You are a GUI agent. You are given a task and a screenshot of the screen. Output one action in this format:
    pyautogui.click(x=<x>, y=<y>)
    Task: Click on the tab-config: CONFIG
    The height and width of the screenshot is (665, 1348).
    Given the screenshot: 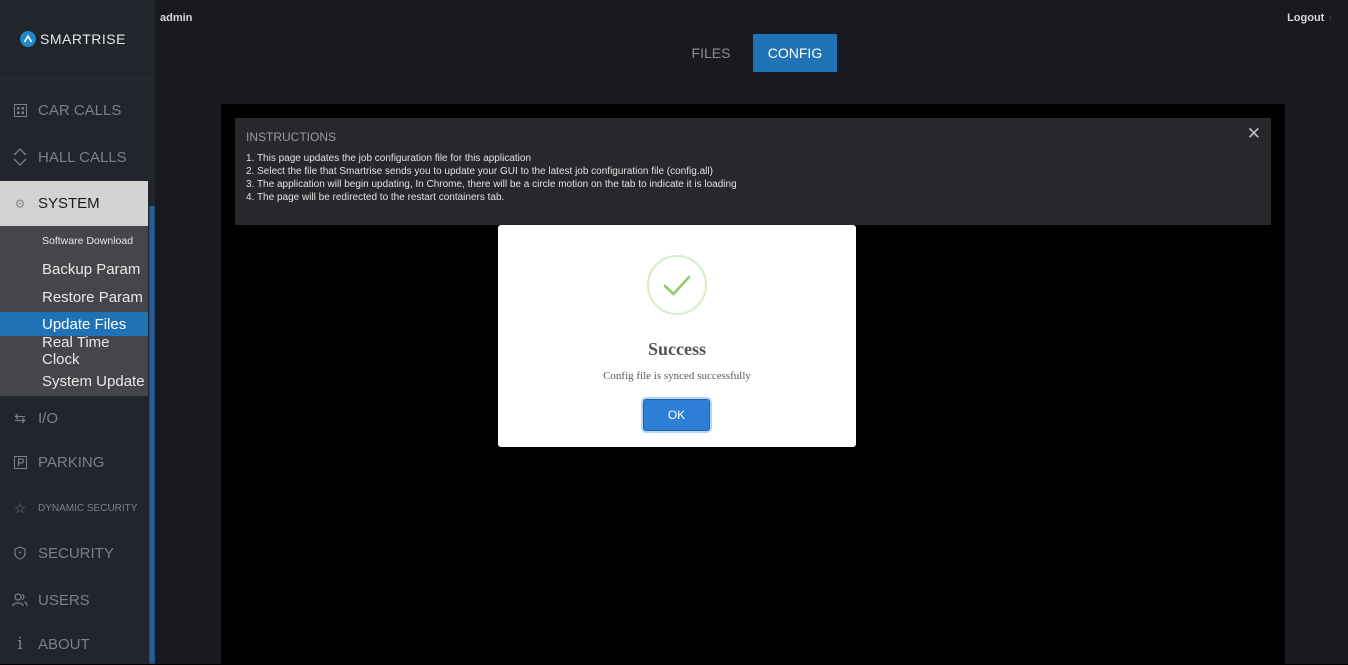 What is the action you would take?
    pyautogui.click(x=795, y=53)
    